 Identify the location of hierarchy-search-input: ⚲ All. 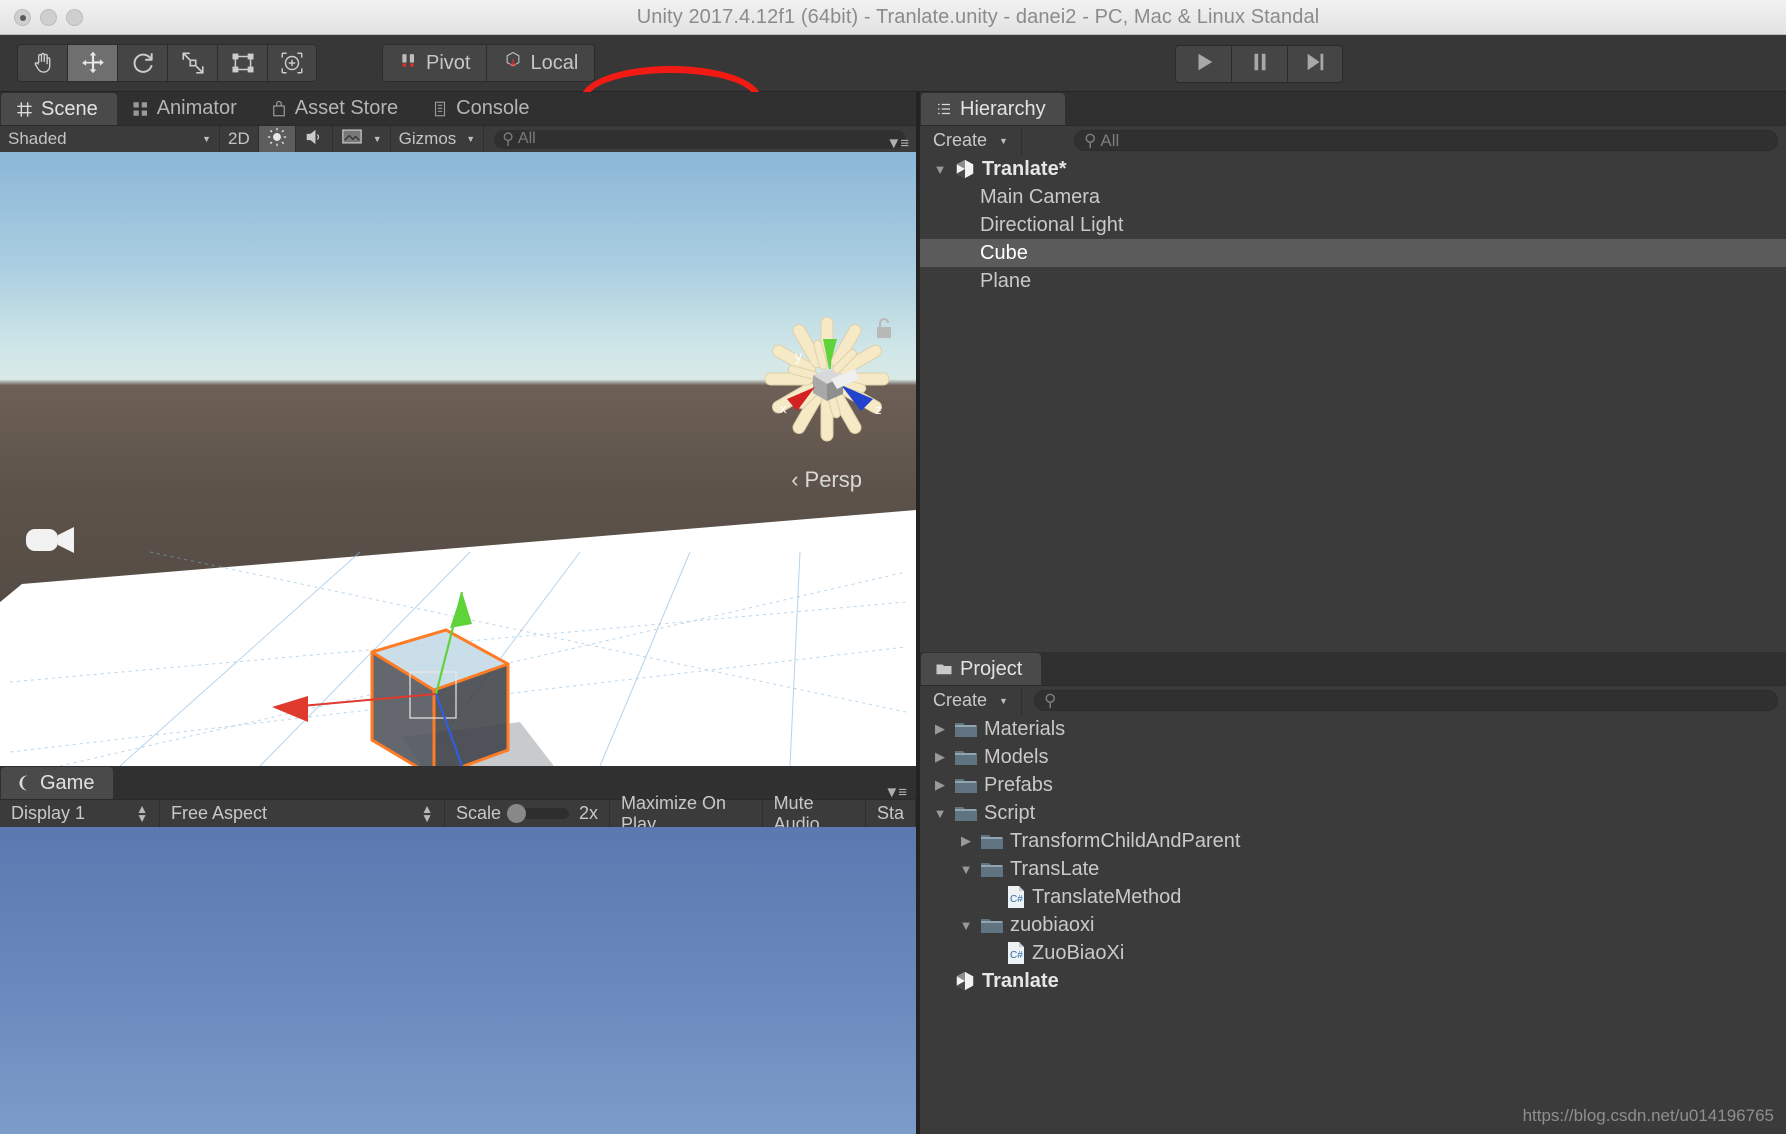
(1425, 140).